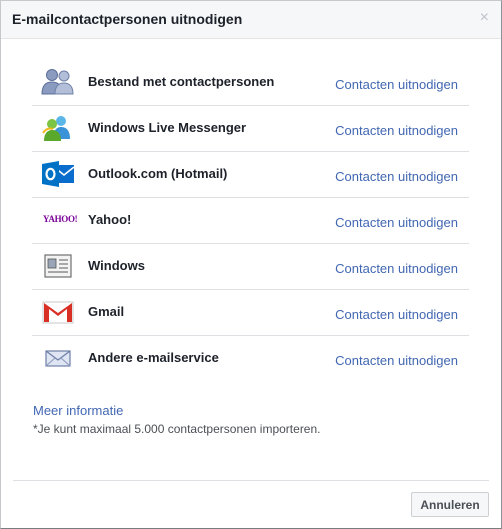  What do you see at coordinates (250, 267) in the screenshot?
I see `provider-row-windows: Windows Contacten uitnodigen` at bounding box center [250, 267].